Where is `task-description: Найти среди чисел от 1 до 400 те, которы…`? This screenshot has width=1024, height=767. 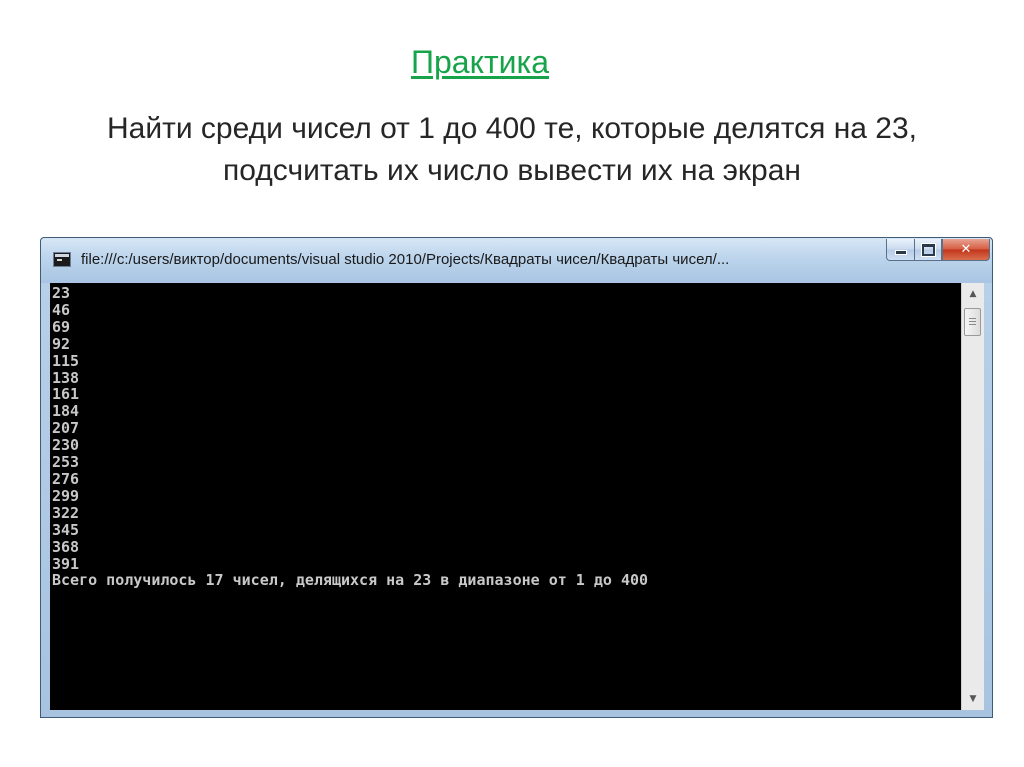 task-description: Найти среди чисел от 1 до 400 те, которы… is located at coordinates (512, 150).